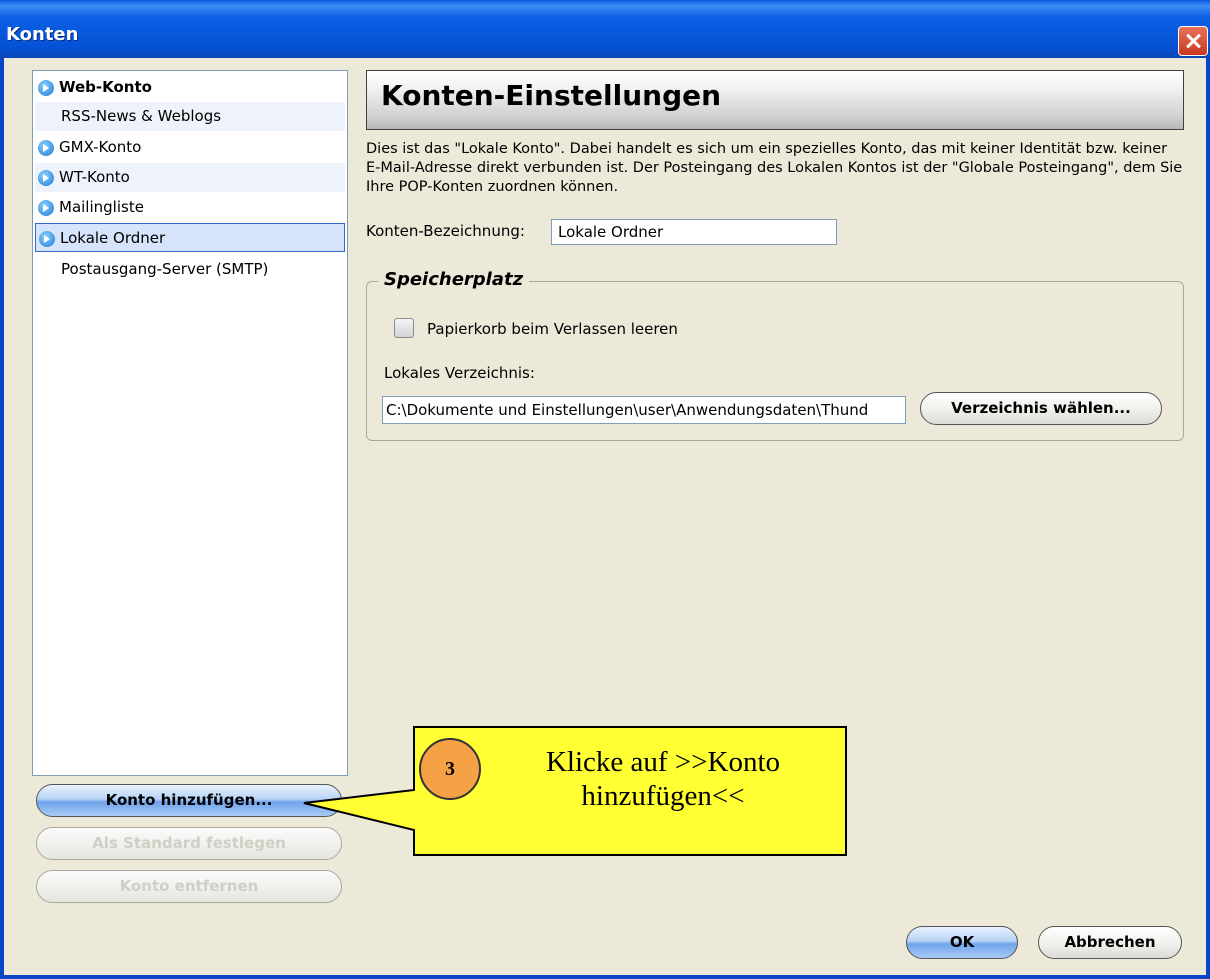  I want to click on close-icon, so click(1193, 41).